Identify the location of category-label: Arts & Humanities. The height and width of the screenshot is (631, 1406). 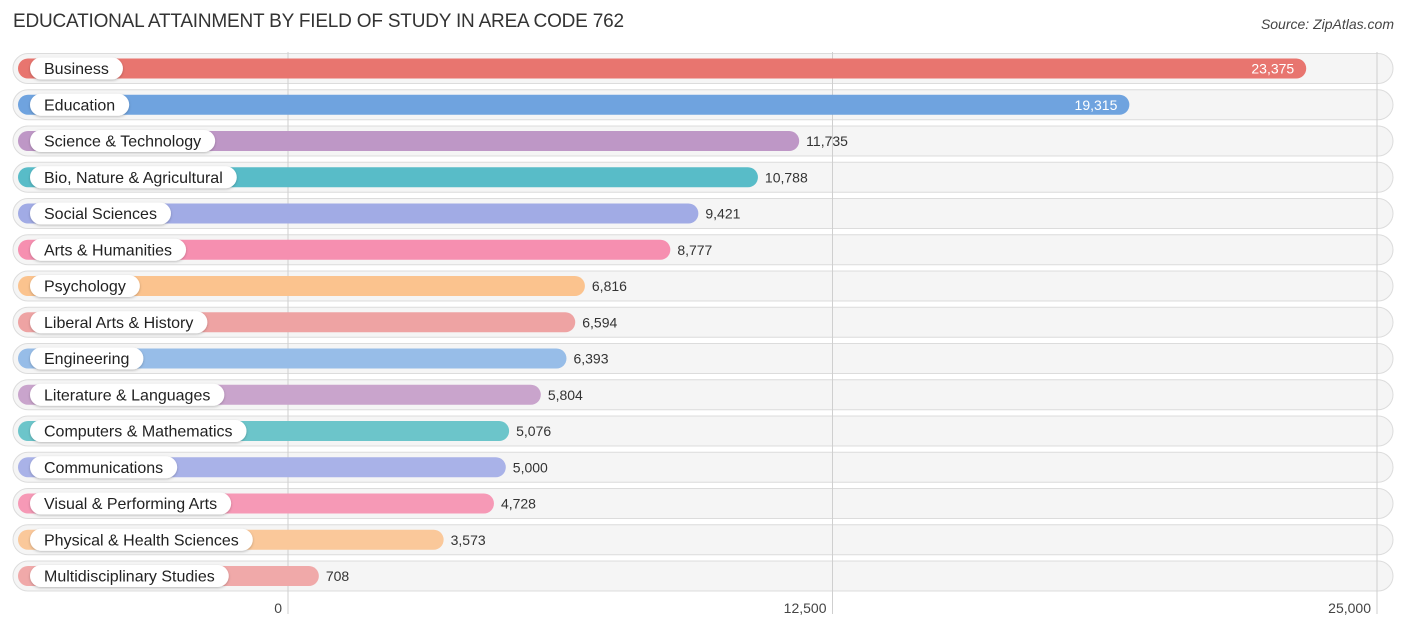
(108, 250).